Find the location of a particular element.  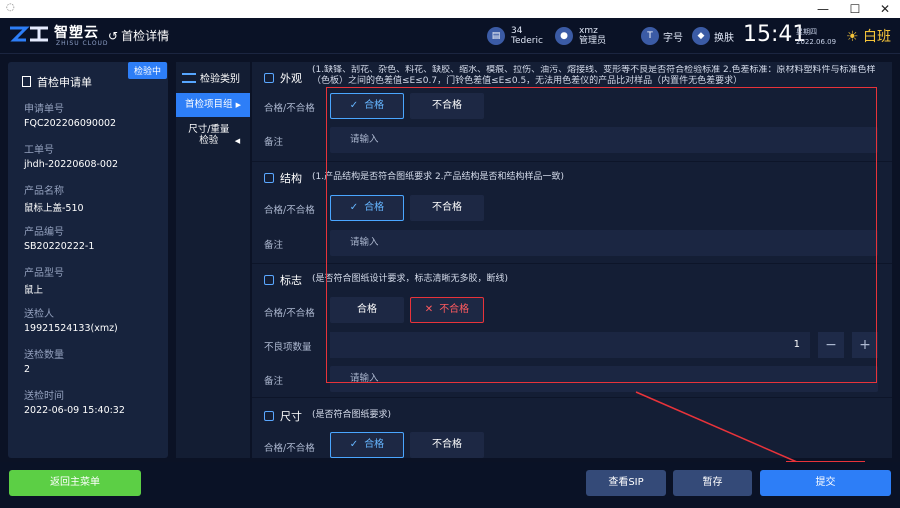

status-badge: 检验中 is located at coordinates (148, 70).